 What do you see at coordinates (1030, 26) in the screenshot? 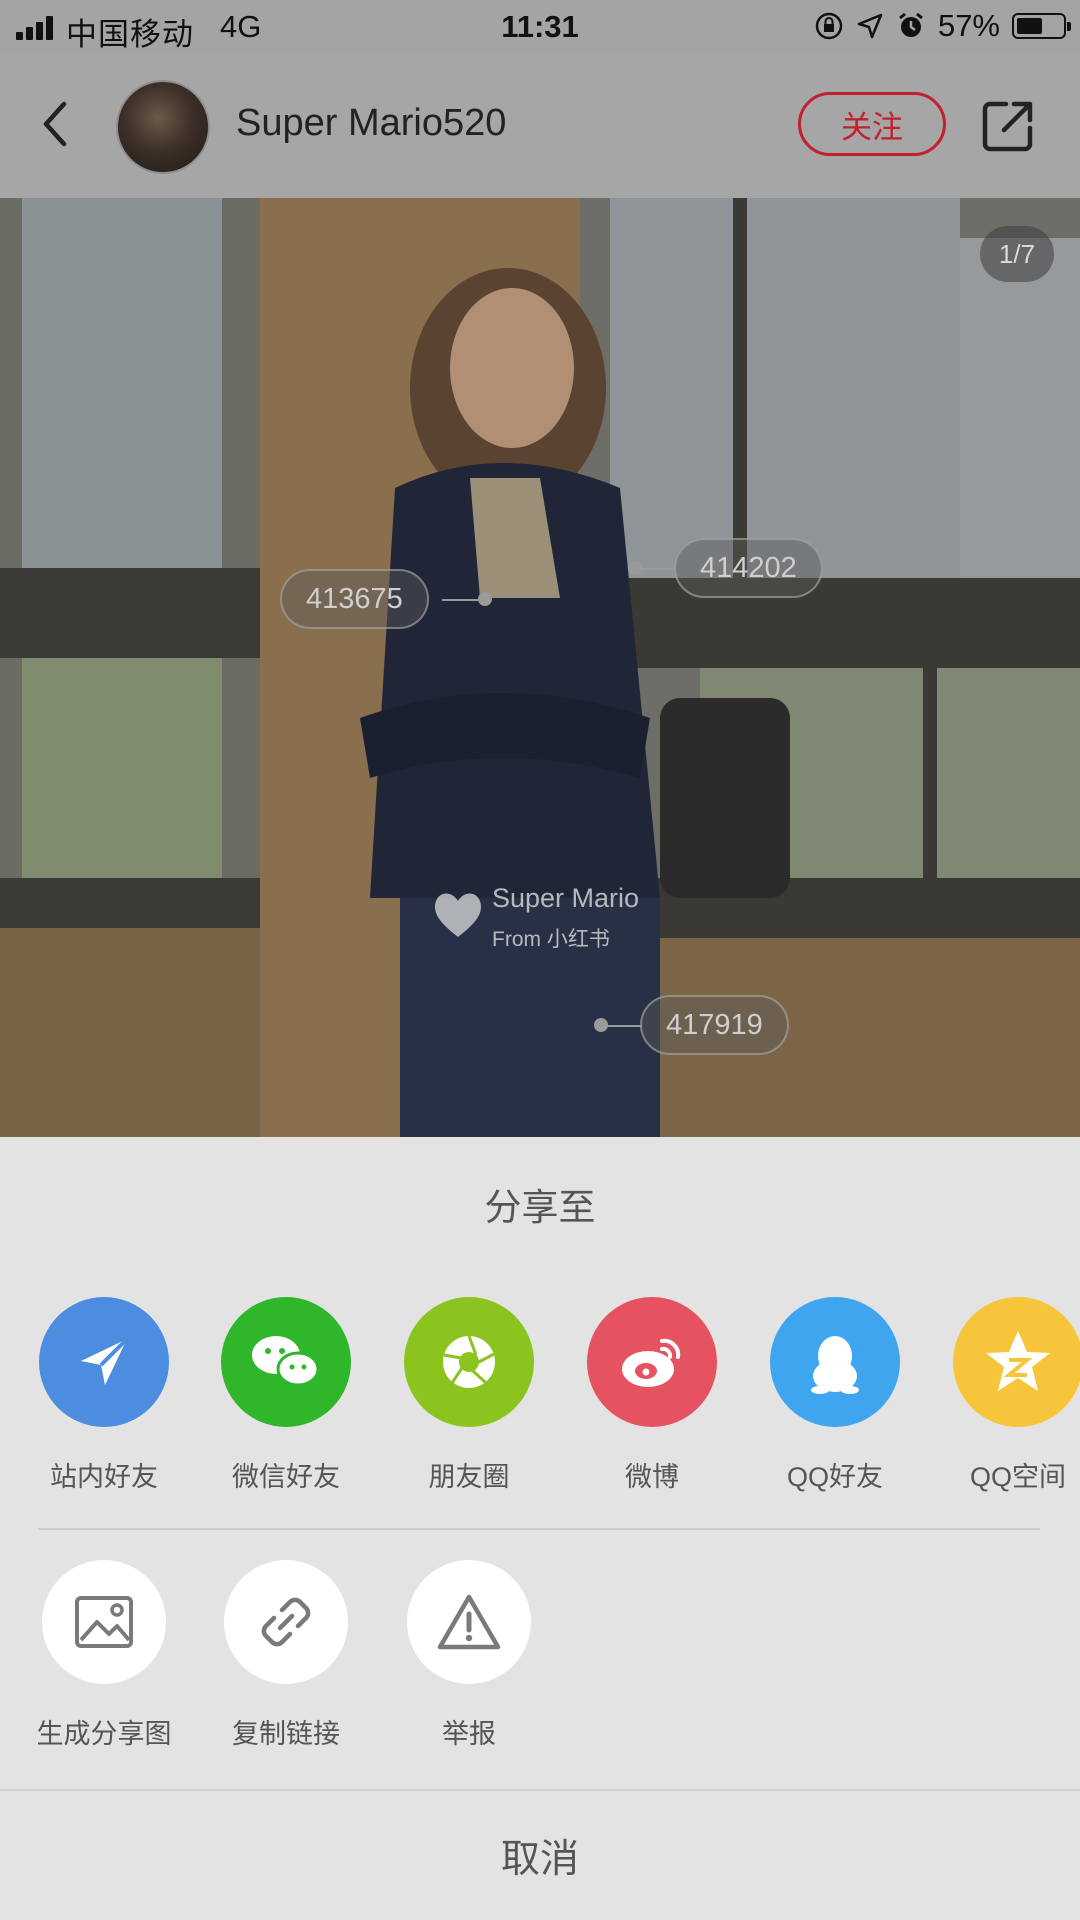
I see `battery-fill` at bounding box center [1030, 26].